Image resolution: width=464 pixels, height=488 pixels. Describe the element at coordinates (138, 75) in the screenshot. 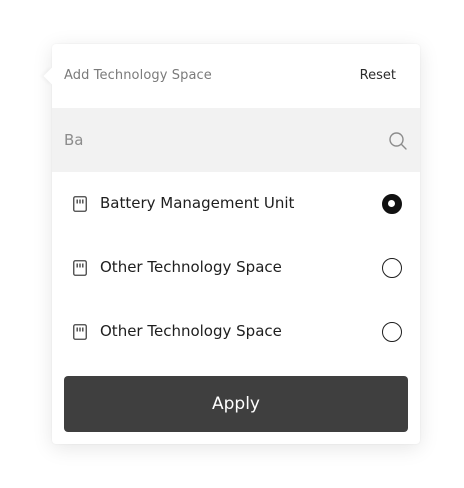

I see `popover-title: Add Technology Space` at that location.